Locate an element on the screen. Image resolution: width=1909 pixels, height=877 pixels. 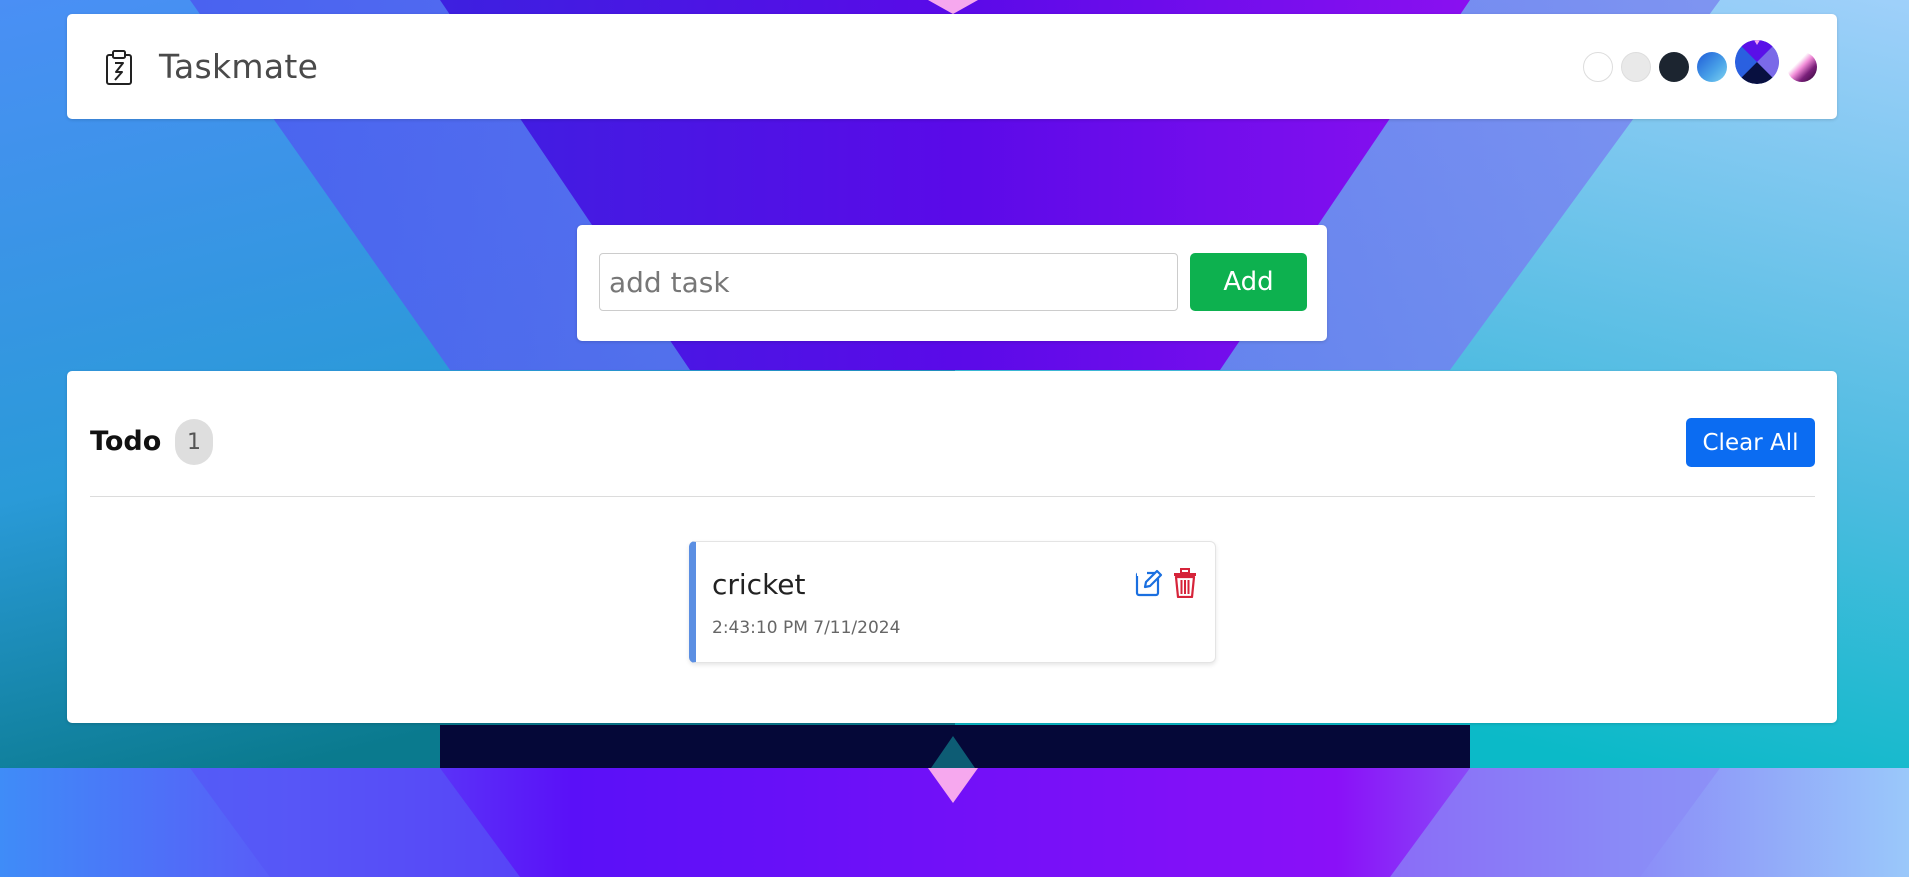
task-actions is located at coordinates (1163, 583).